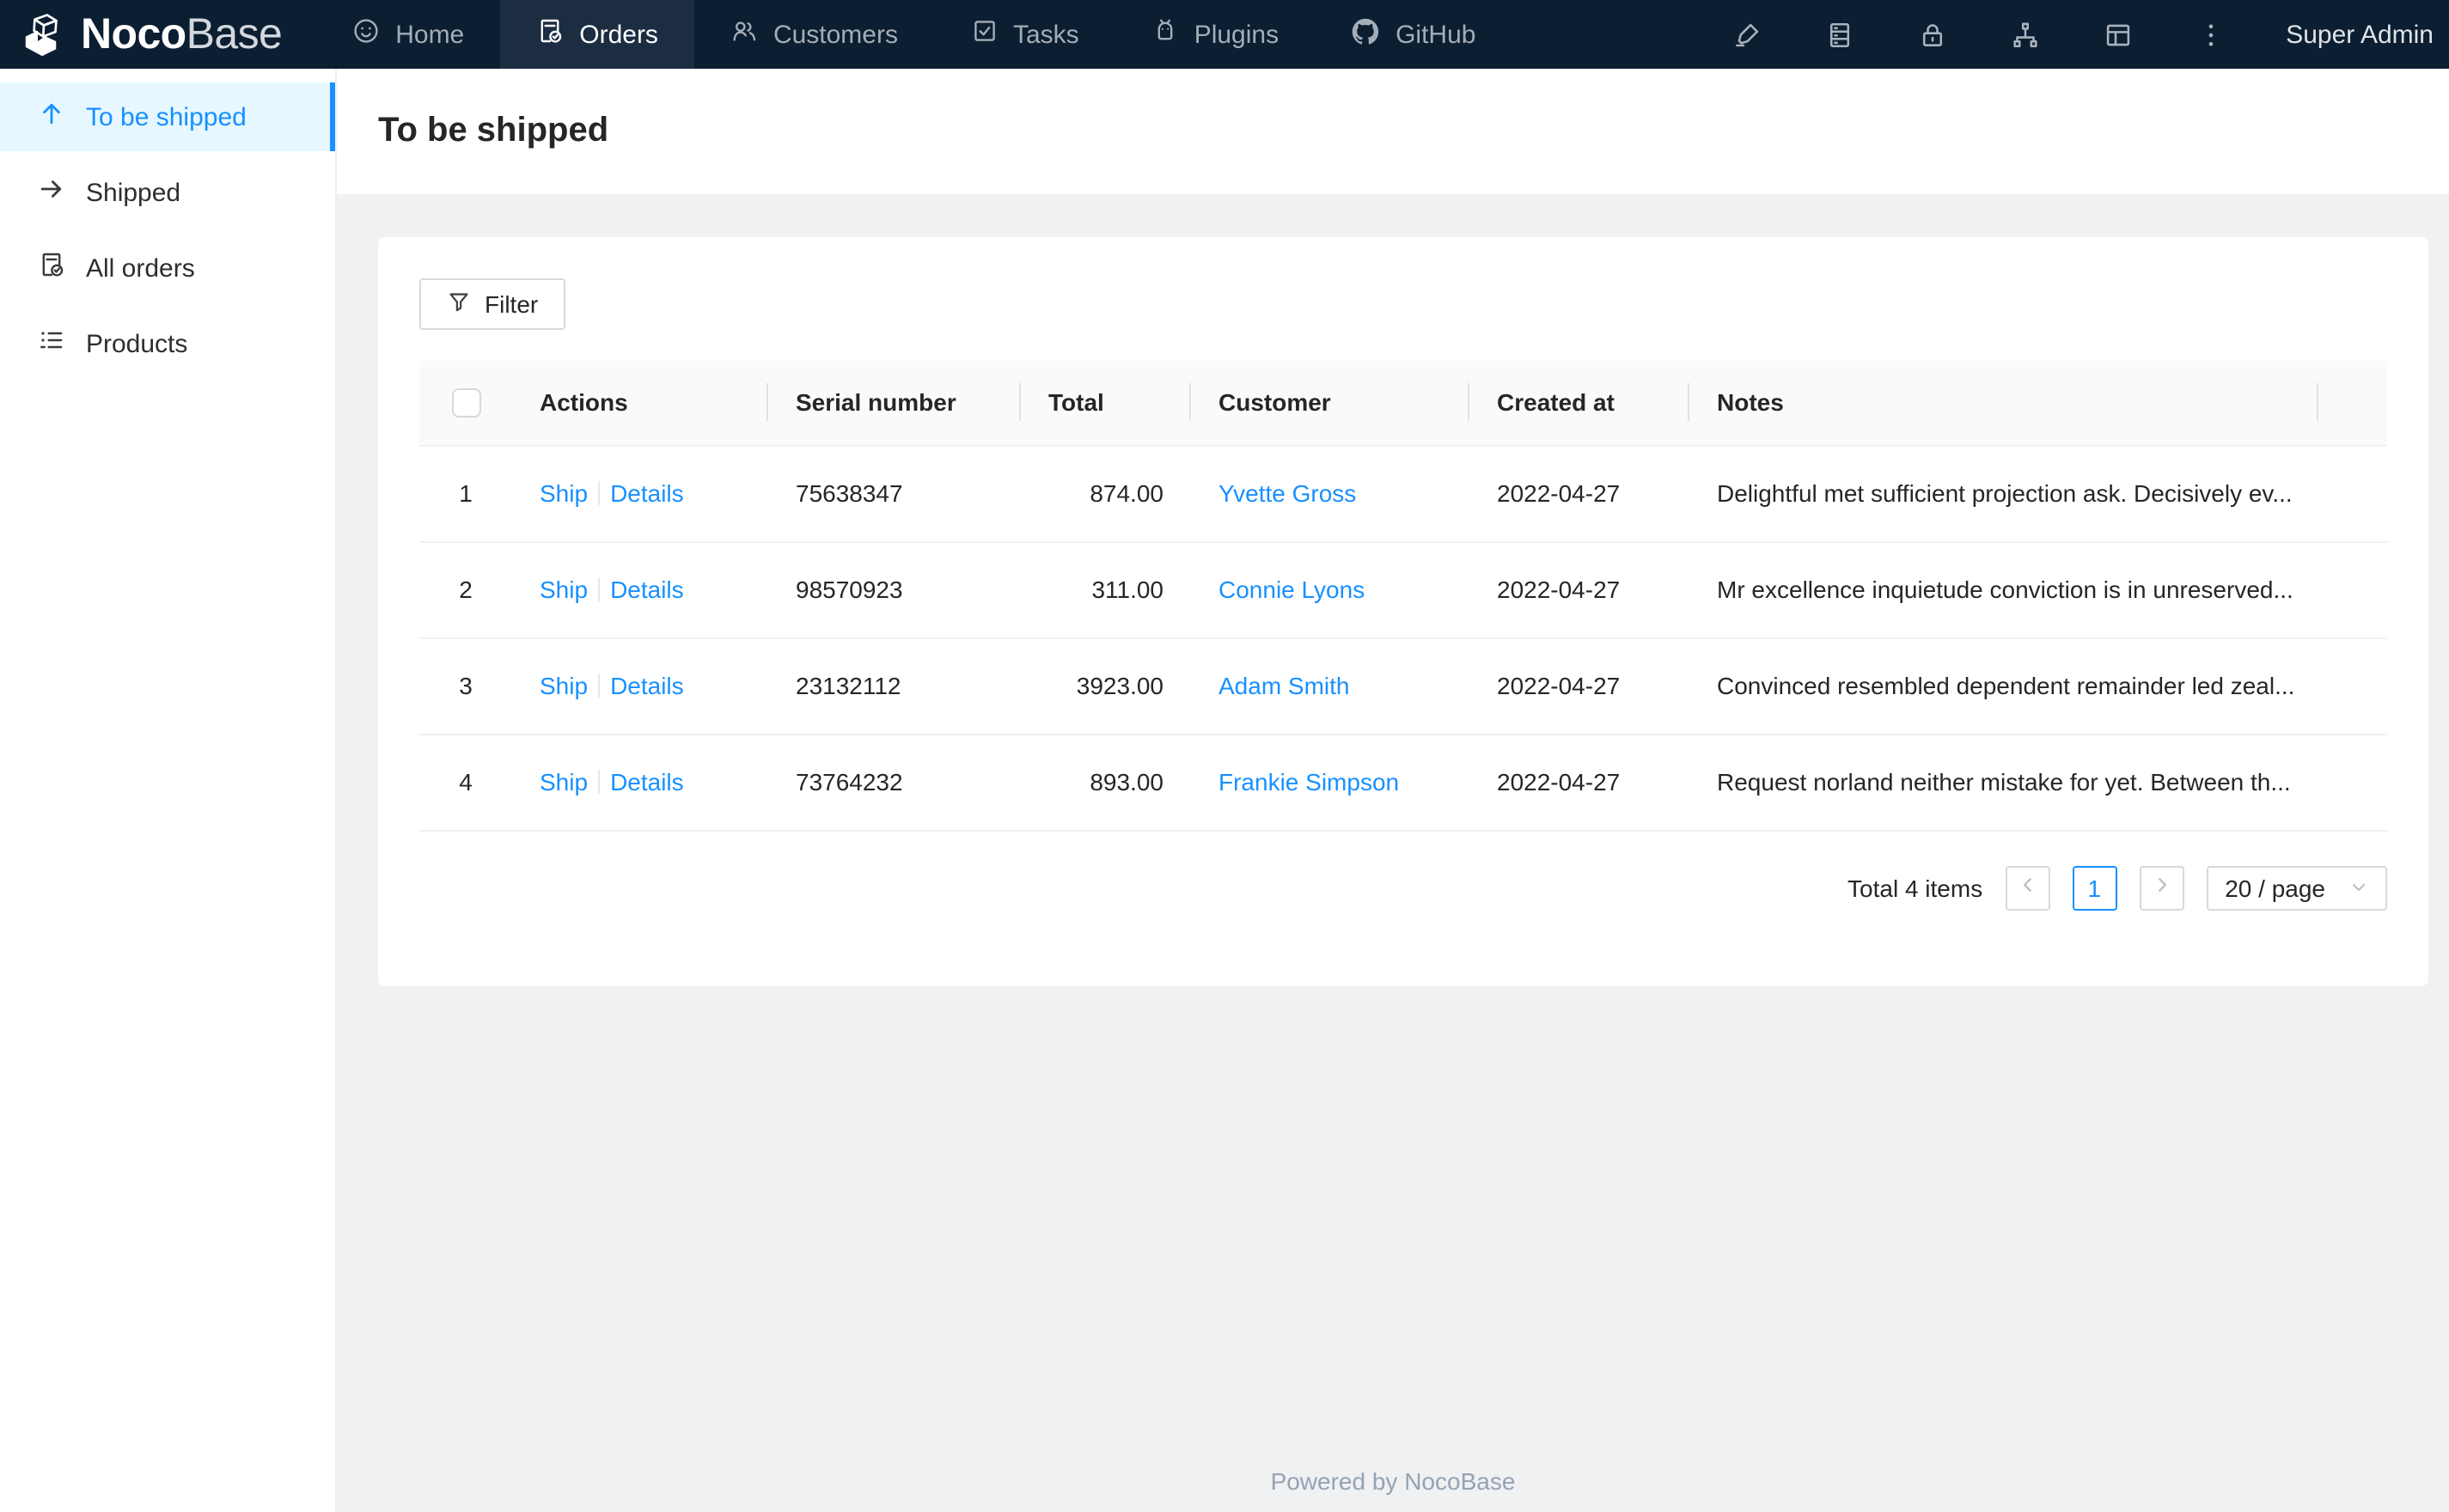  Describe the element at coordinates (1365, 34) in the screenshot. I see `github-icon` at that location.